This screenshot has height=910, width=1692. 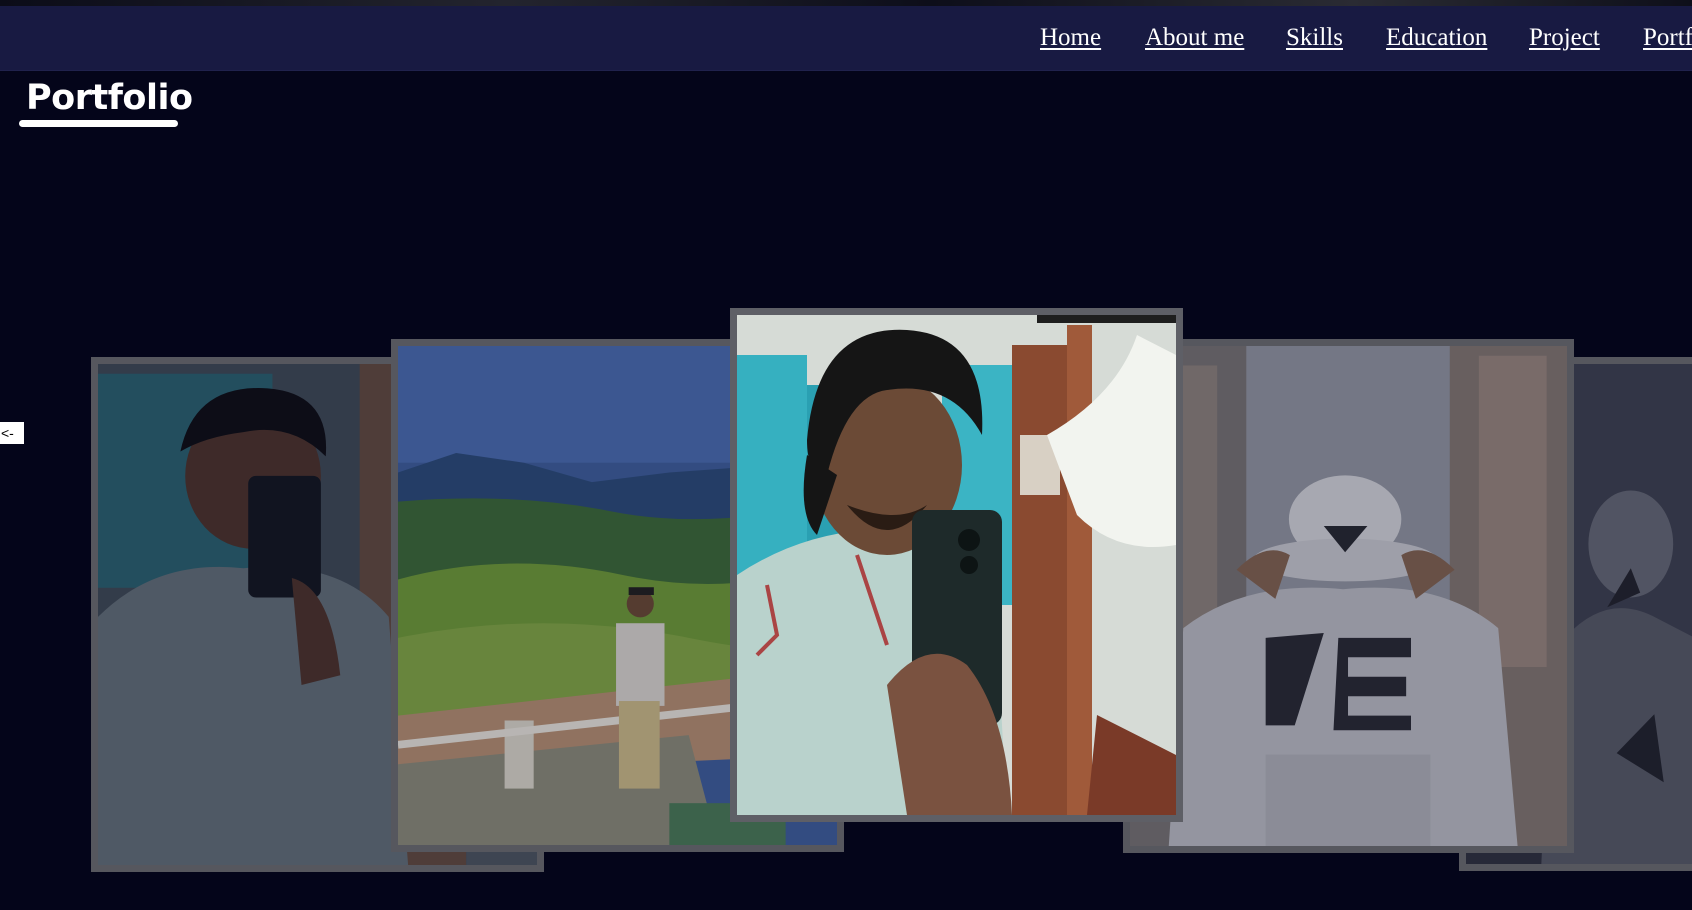 What do you see at coordinates (98, 123) in the screenshot?
I see `title-underline` at bounding box center [98, 123].